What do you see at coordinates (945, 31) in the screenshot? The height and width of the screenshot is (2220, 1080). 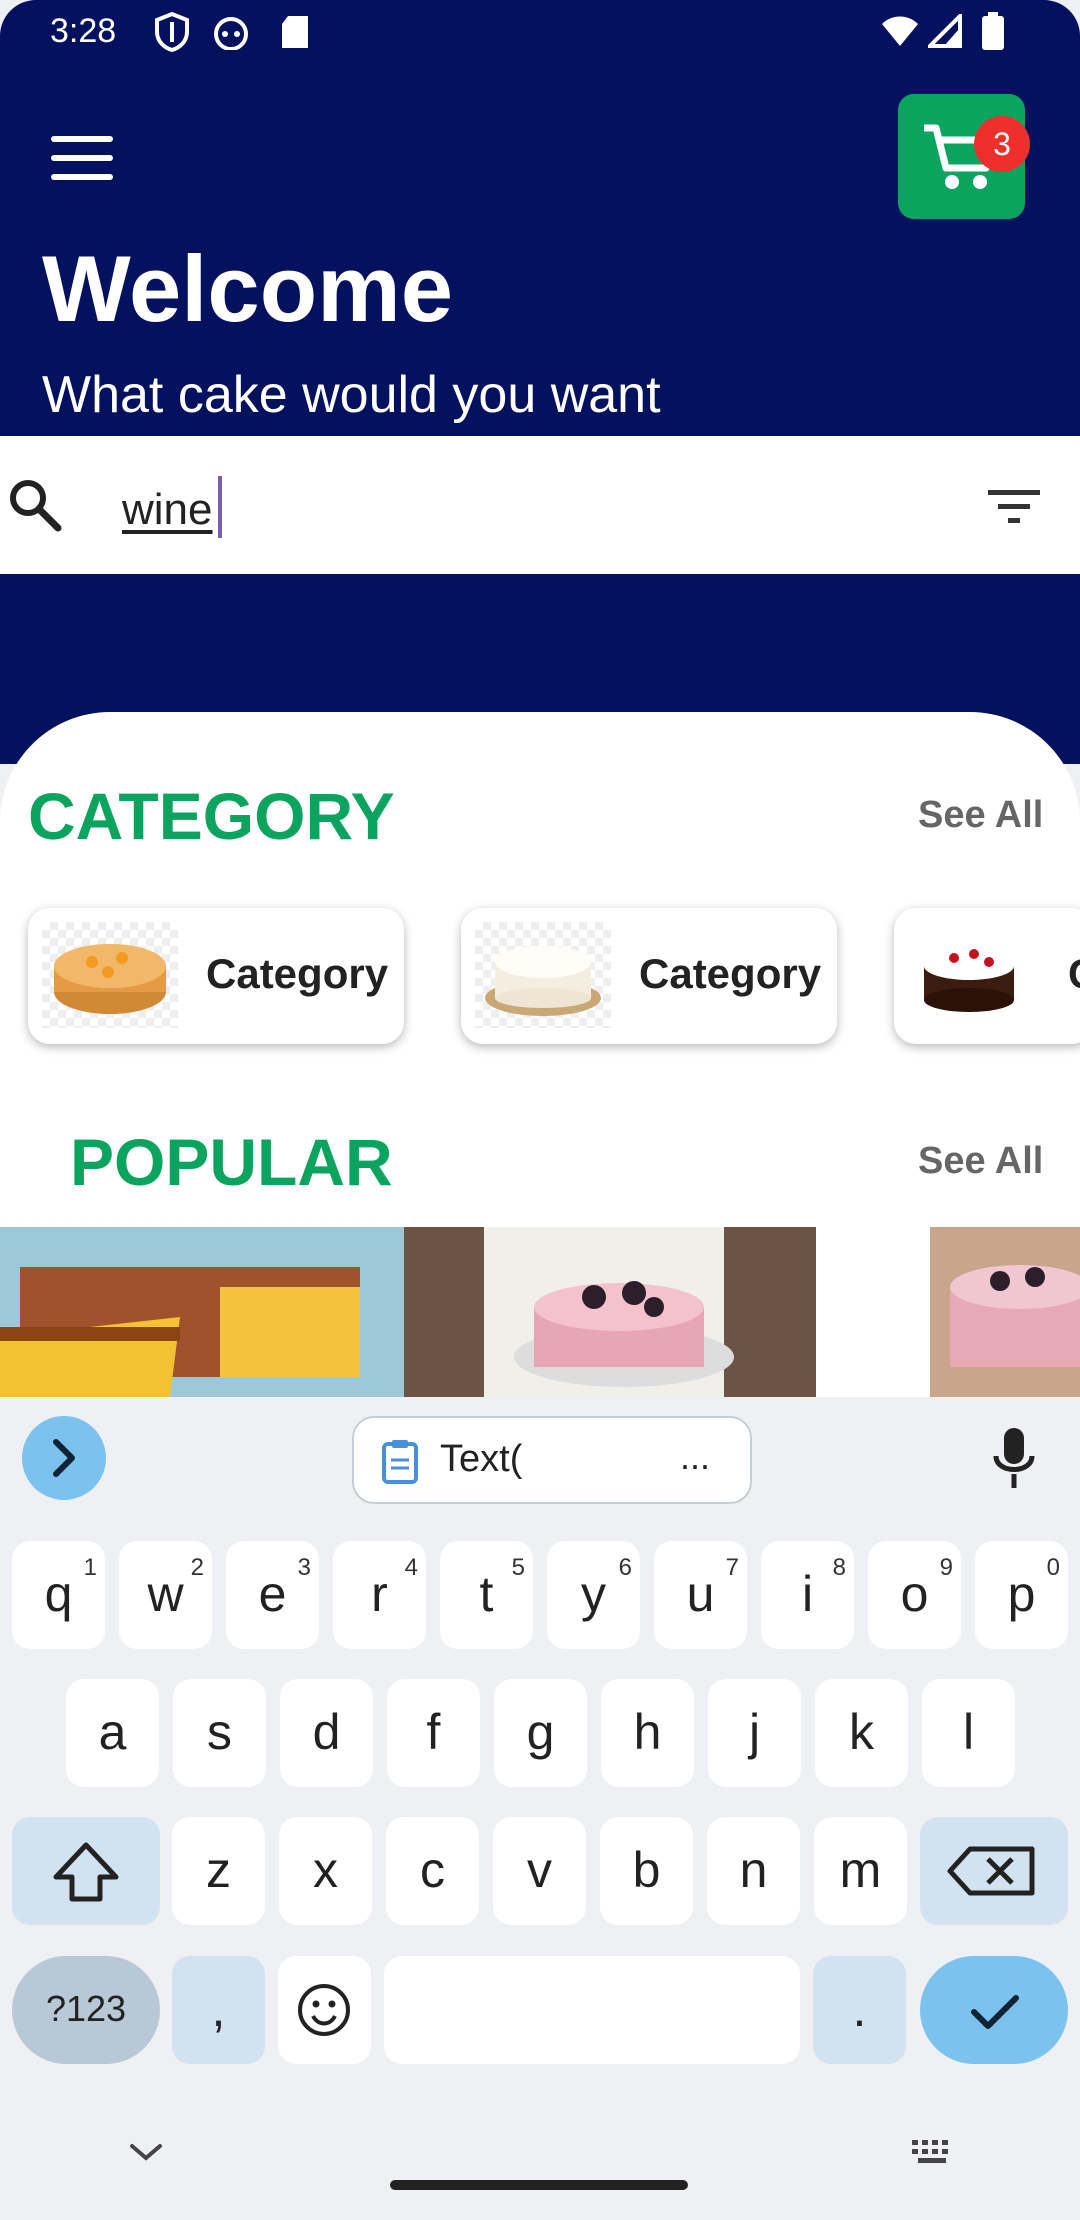 I see `signal-icon` at bounding box center [945, 31].